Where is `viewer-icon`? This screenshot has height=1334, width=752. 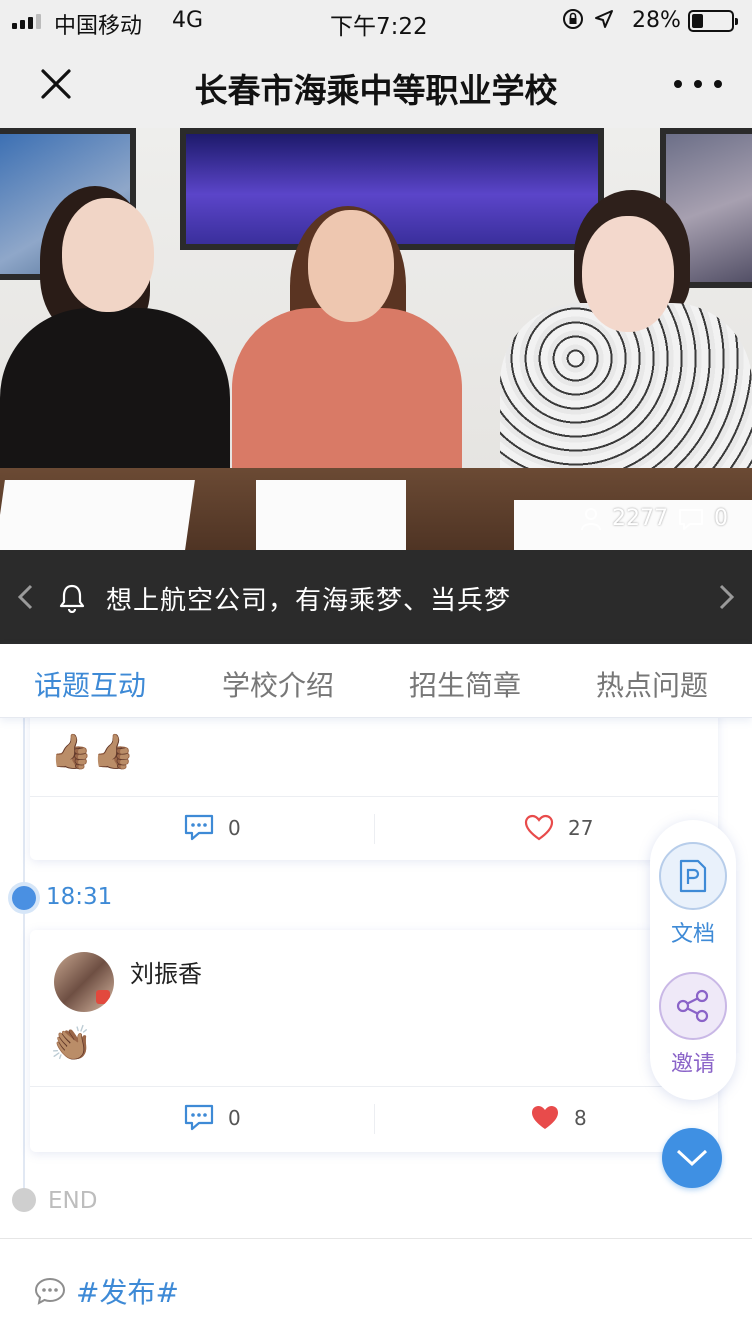
viewer-icon is located at coordinates (591, 518).